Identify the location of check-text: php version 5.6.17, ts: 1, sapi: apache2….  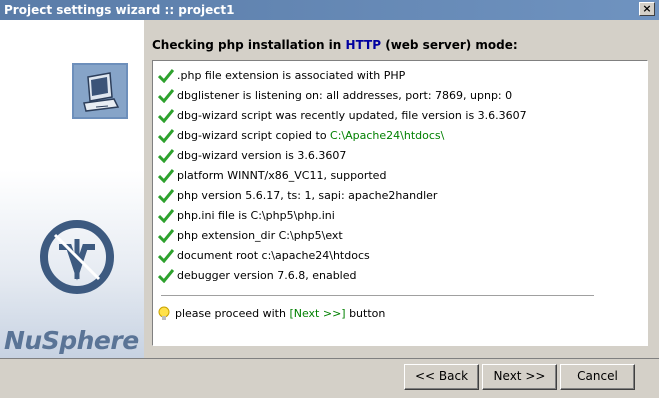
(307, 195).